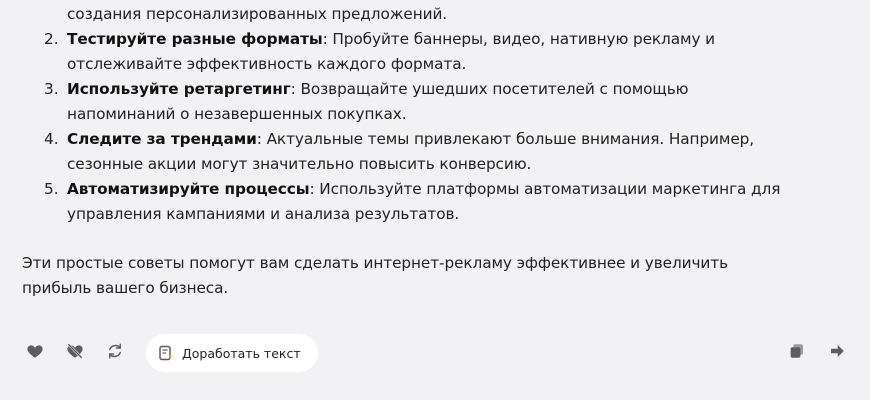 Image resolution: width=870 pixels, height=400 pixels. I want to click on regenerate-icon, so click(115, 353).